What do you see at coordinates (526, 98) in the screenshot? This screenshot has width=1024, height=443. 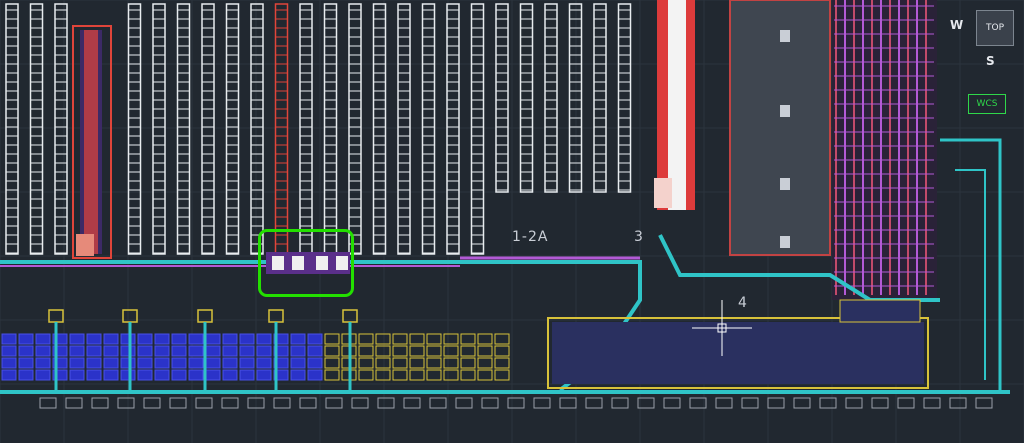 I see `rack-row` at bounding box center [526, 98].